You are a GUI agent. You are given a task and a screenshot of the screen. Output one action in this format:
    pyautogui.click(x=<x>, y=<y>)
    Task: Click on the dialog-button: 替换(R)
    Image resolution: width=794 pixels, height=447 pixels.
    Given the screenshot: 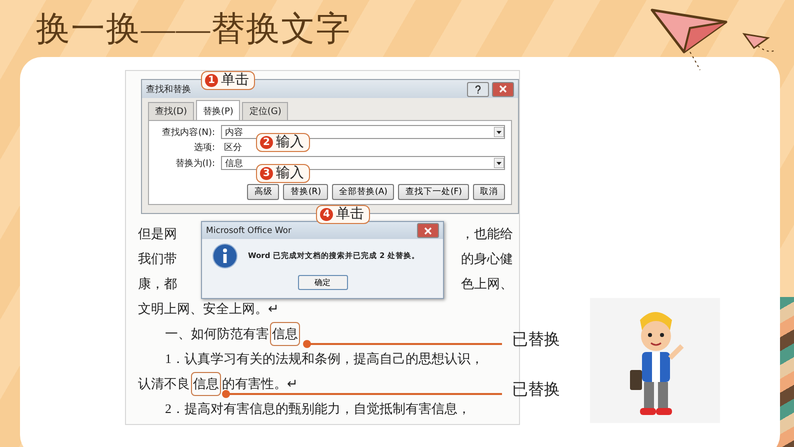 What is the action you would take?
    pyautogui.click(x=305, y=192)
    